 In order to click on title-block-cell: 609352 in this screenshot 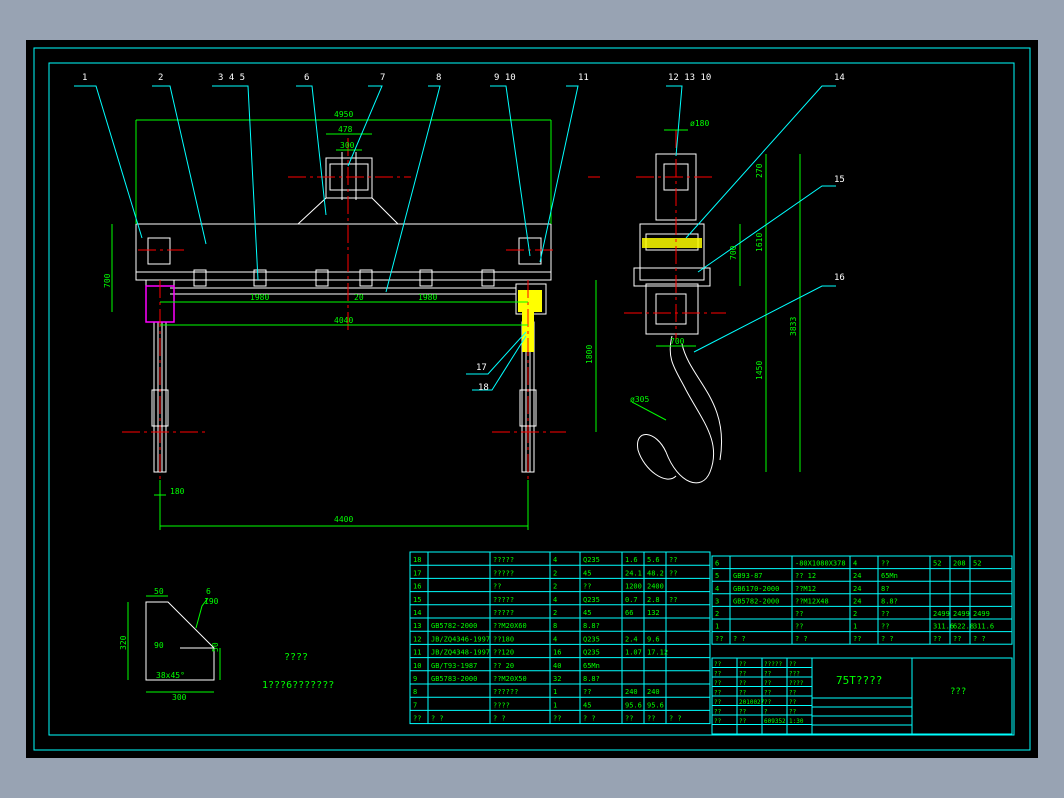, I will do `click(775, 721)`.